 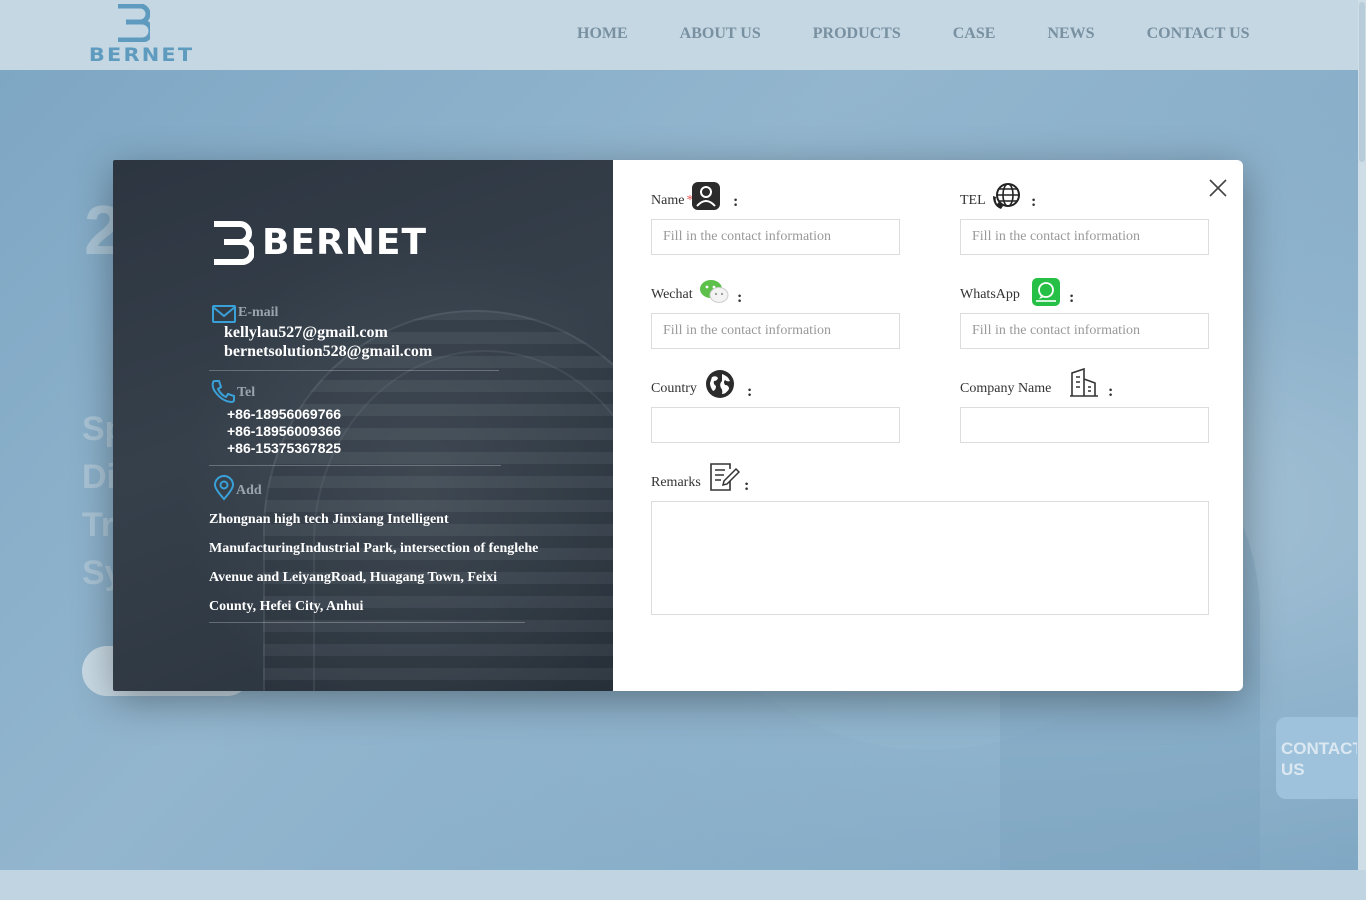 What do you see at coordinates (683, 885) in the screenshot?
I see `footer-strip` at bounding box center [683, 885].